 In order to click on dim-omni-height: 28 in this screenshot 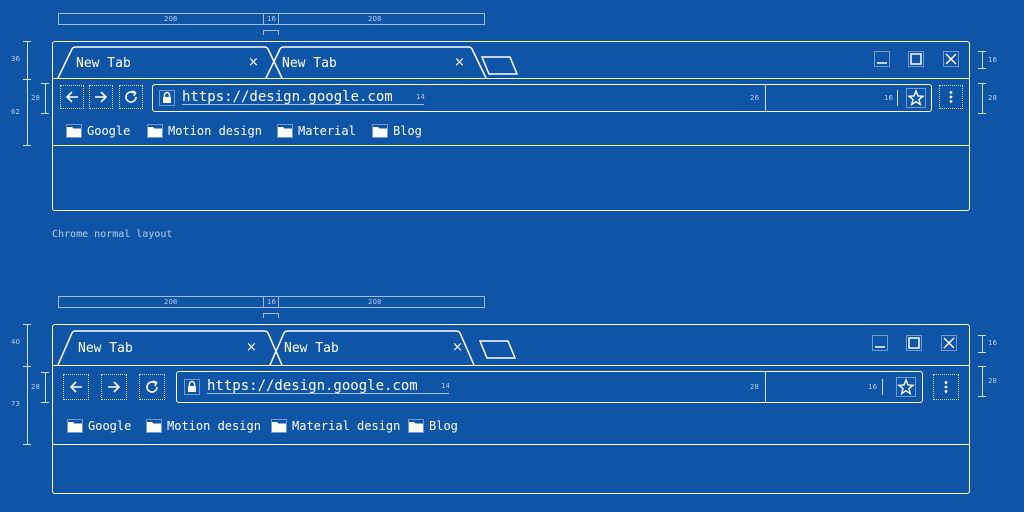, I will do `click(754, 387)`.